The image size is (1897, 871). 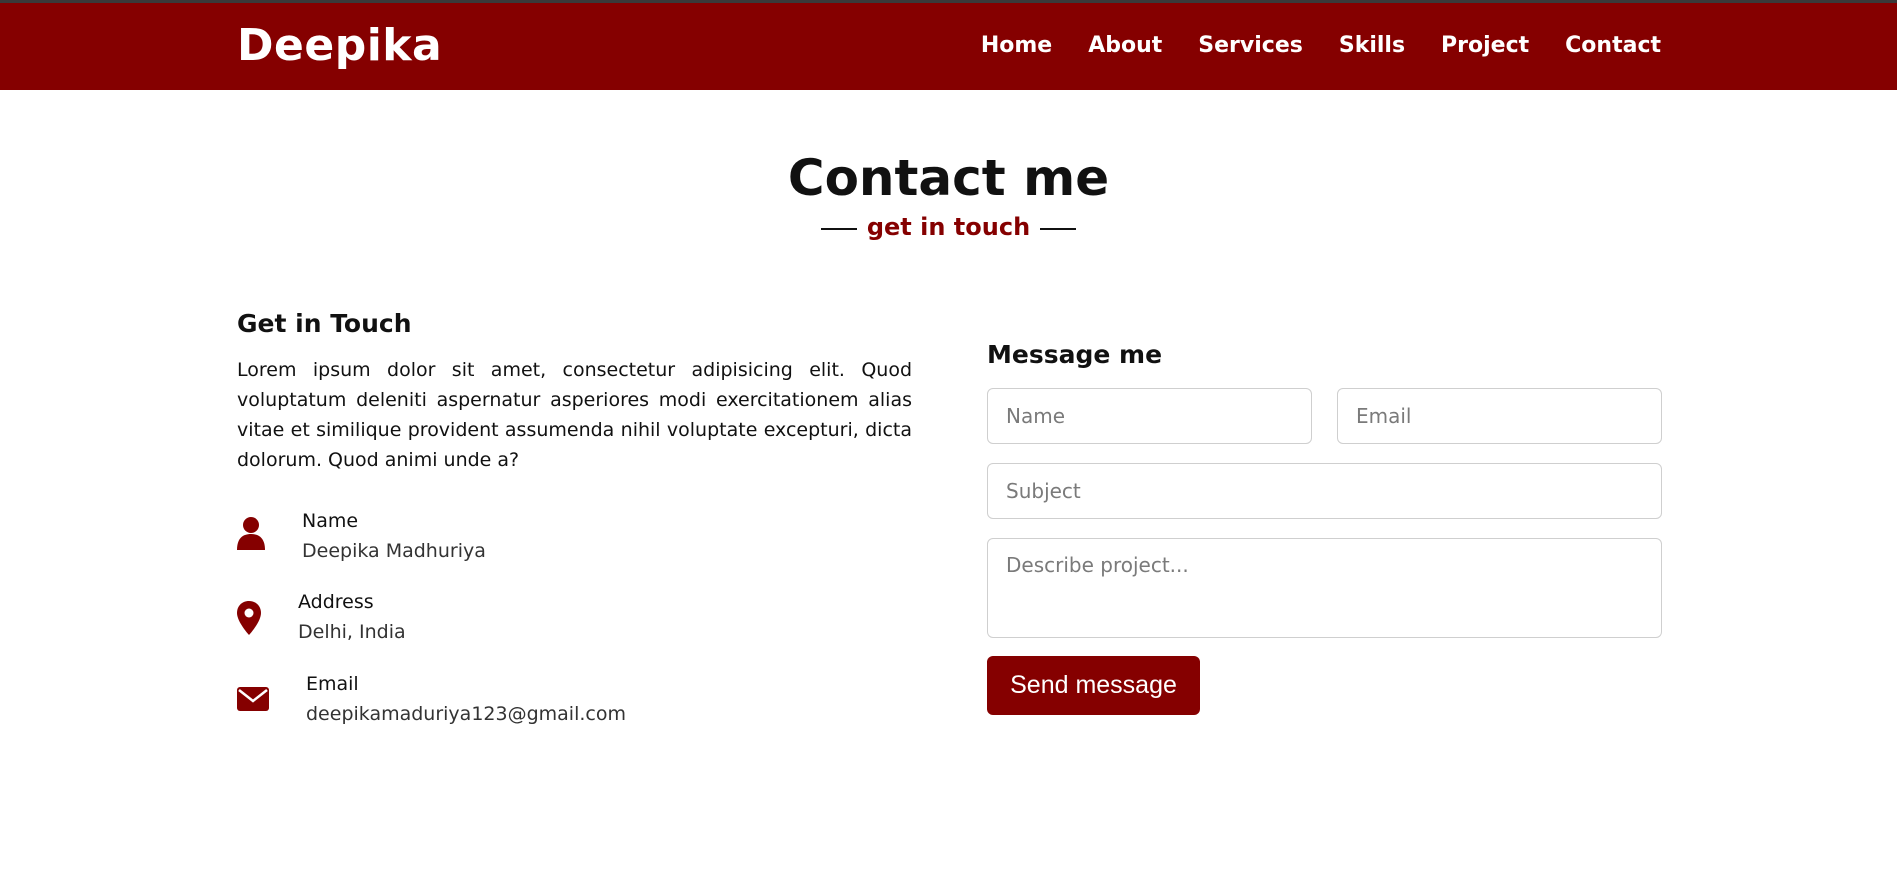 I want to click on get-in-touch-title: Get in Touch, so click(x=324, y=323).